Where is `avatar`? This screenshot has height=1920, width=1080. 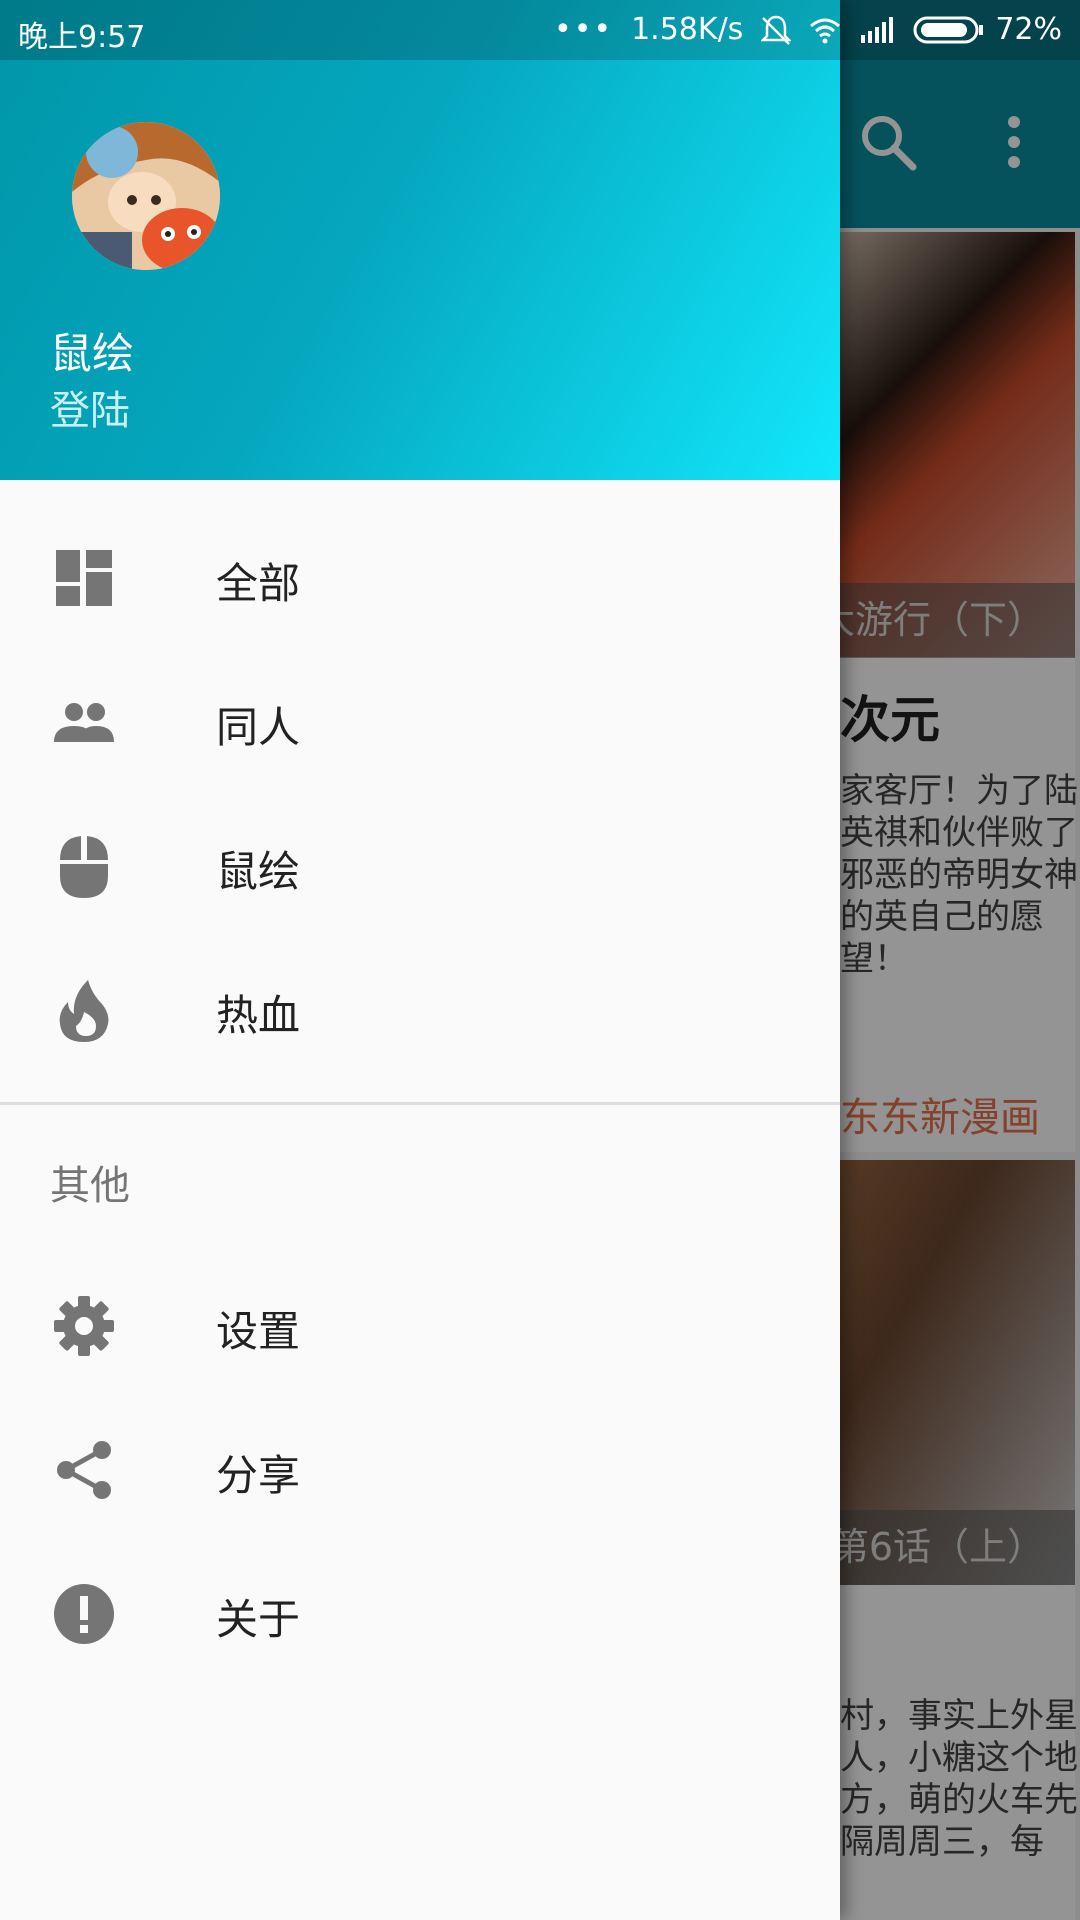
avatar is located at coordinates (146, 196).